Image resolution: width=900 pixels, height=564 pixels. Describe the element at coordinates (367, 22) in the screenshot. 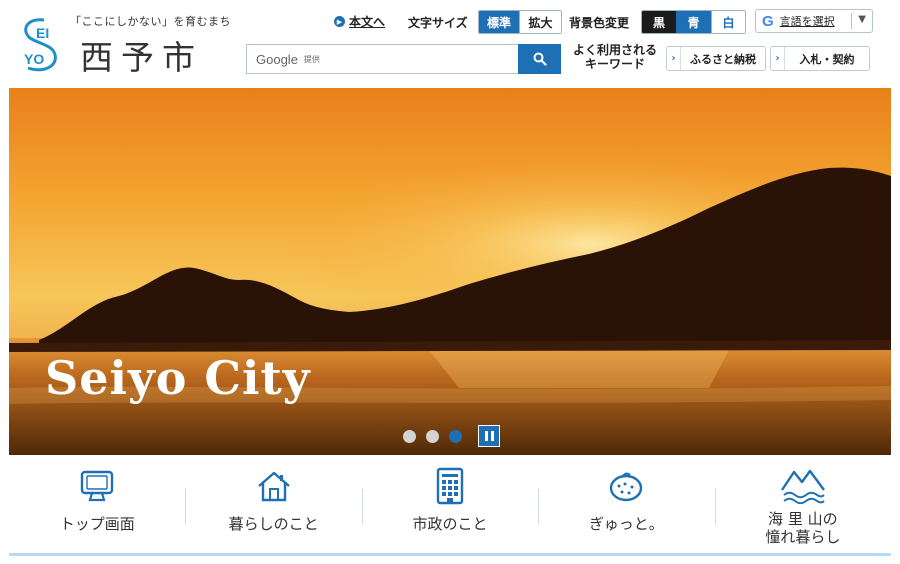

I see `skip-to-content-label: 本文へ` at that location.